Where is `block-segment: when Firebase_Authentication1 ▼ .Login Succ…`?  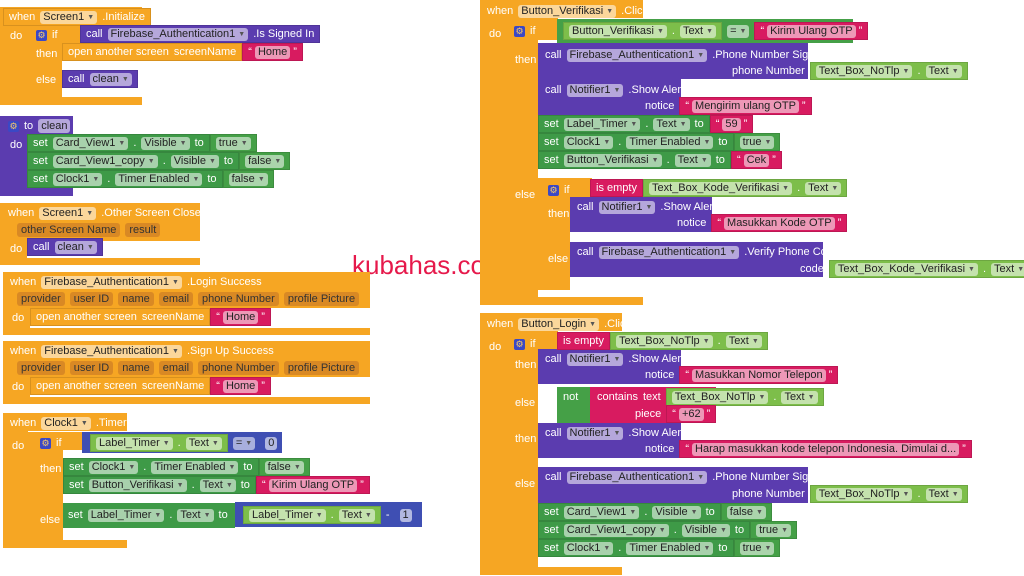 block-segment: when Firebase_Authentication1 ▼ .Login Succ… is located at coordinates (136, 282).